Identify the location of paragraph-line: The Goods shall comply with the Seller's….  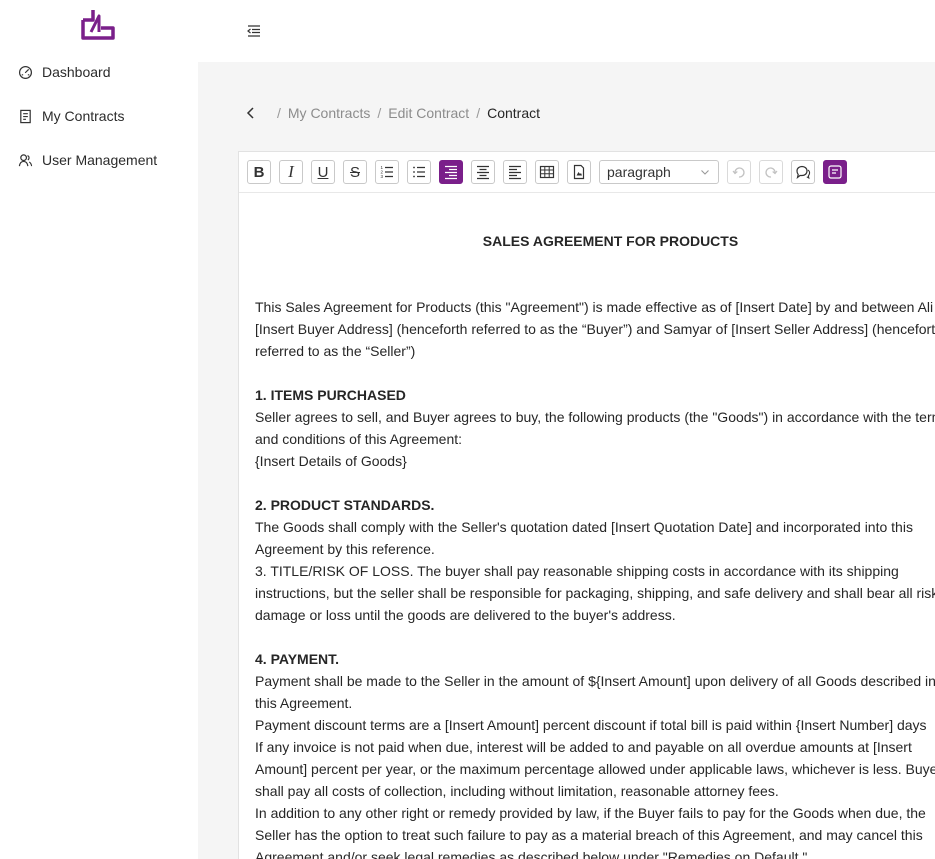
(584, 527).